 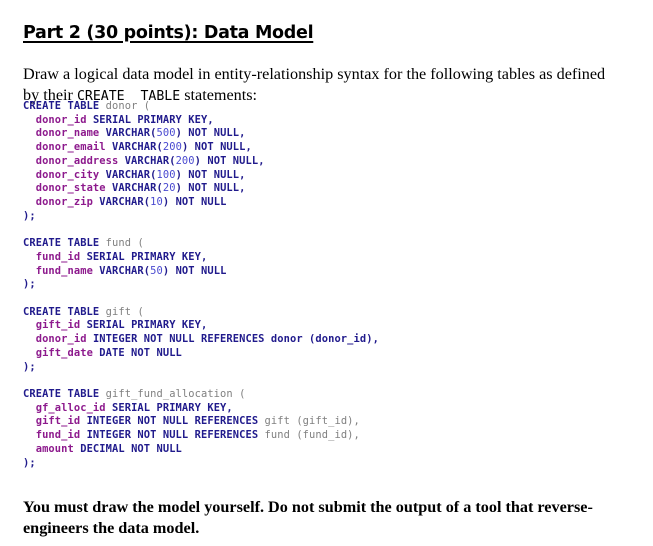 What do you see at coordinates (156, 270) in the screenshot?
I see `sql-token: 50` at bounding box center [156, 270].